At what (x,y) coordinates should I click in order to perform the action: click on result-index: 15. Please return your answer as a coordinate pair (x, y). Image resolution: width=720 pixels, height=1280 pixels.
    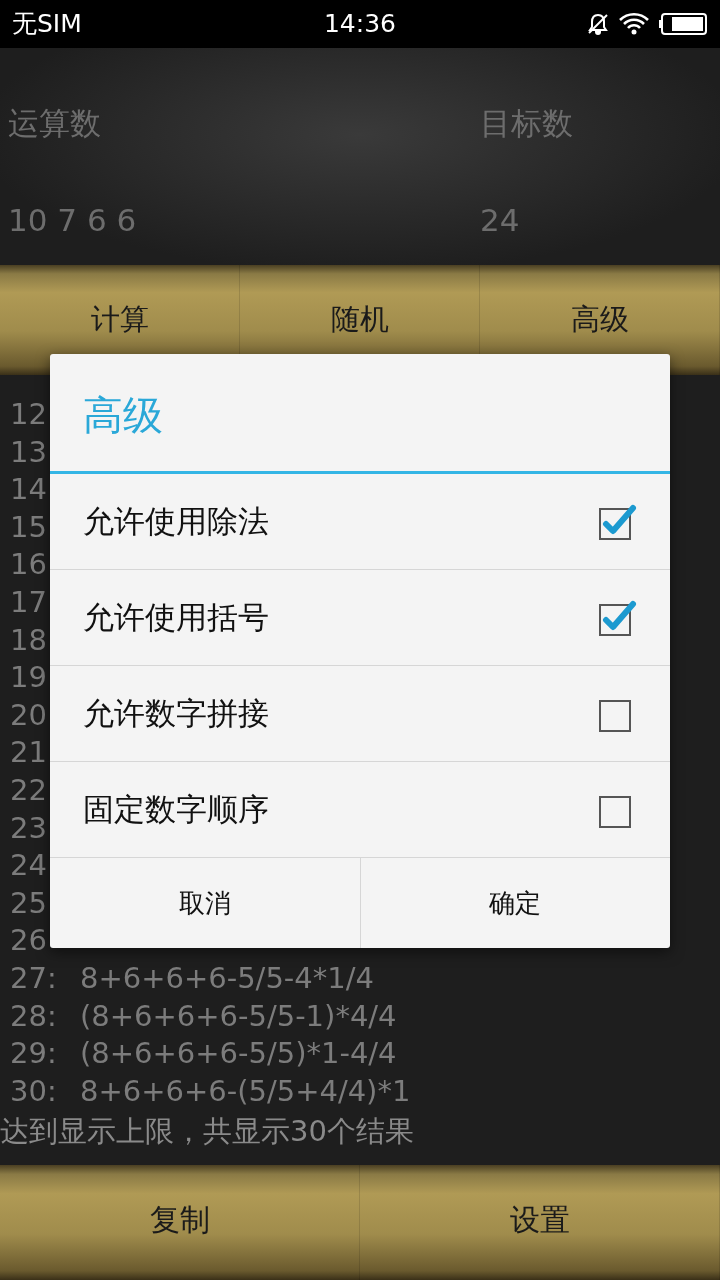
    Looking at the image, I should click on (29, 527).